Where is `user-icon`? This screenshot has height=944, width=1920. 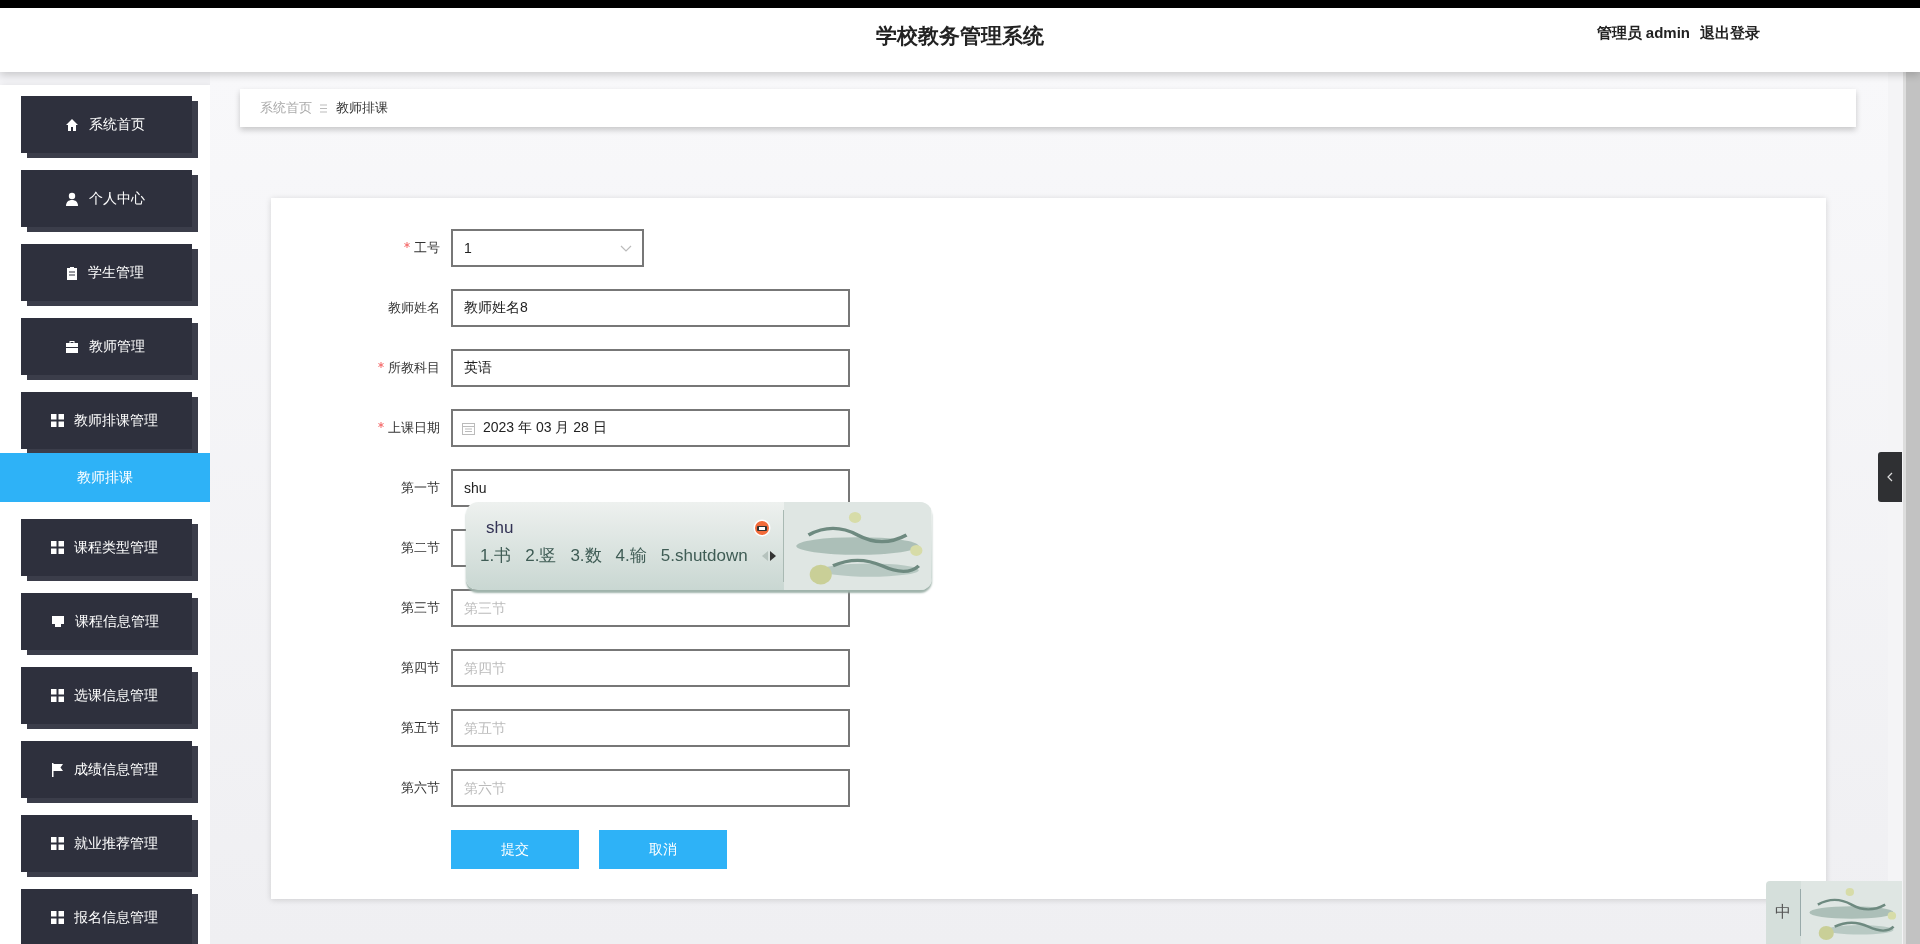
user-icon is located at coordinates (71, 198).